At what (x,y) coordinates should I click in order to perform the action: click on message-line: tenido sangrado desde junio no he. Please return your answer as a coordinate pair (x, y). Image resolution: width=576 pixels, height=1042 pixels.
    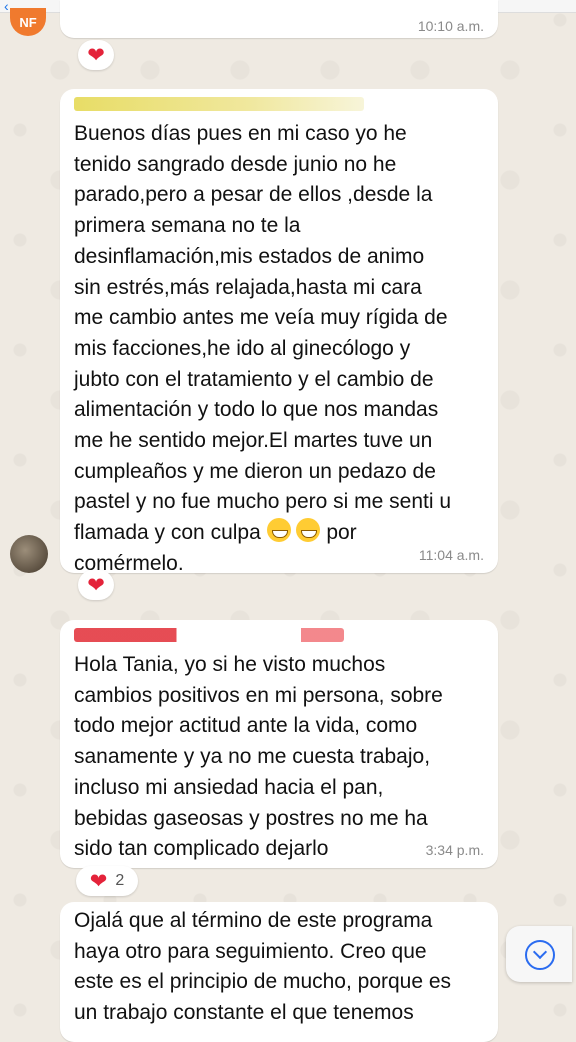
    Looking at the image, I should click on (235, 164).